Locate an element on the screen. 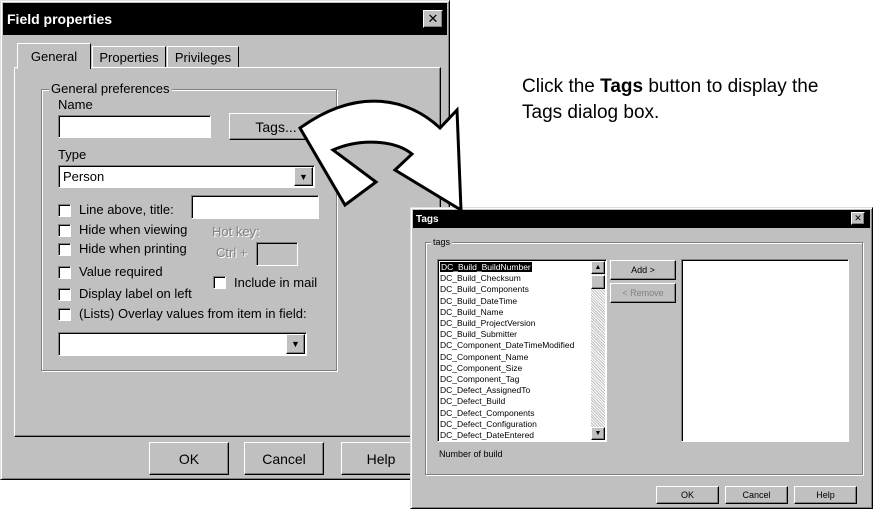 The height and width of the screenshot is (509, 873). add-button: Add > is located at coordinates (643, 270).